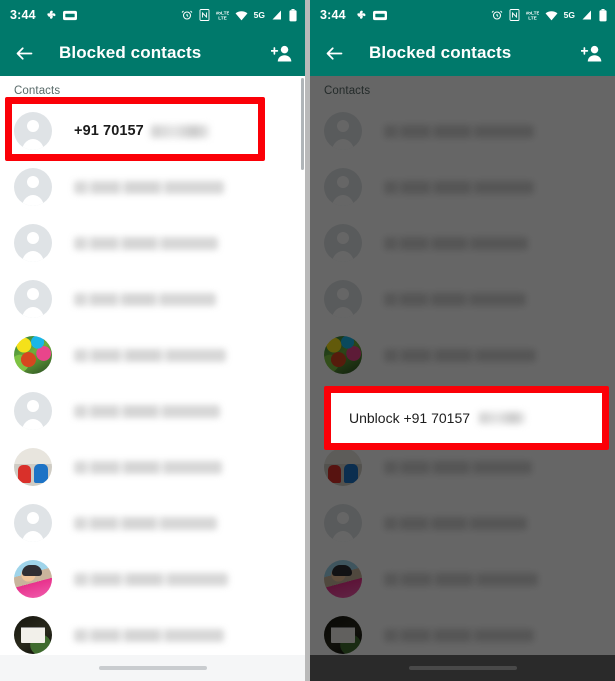 This screenshot has width=615, height=681. I want to click on table-row: +91 70157, so click(152, 131).